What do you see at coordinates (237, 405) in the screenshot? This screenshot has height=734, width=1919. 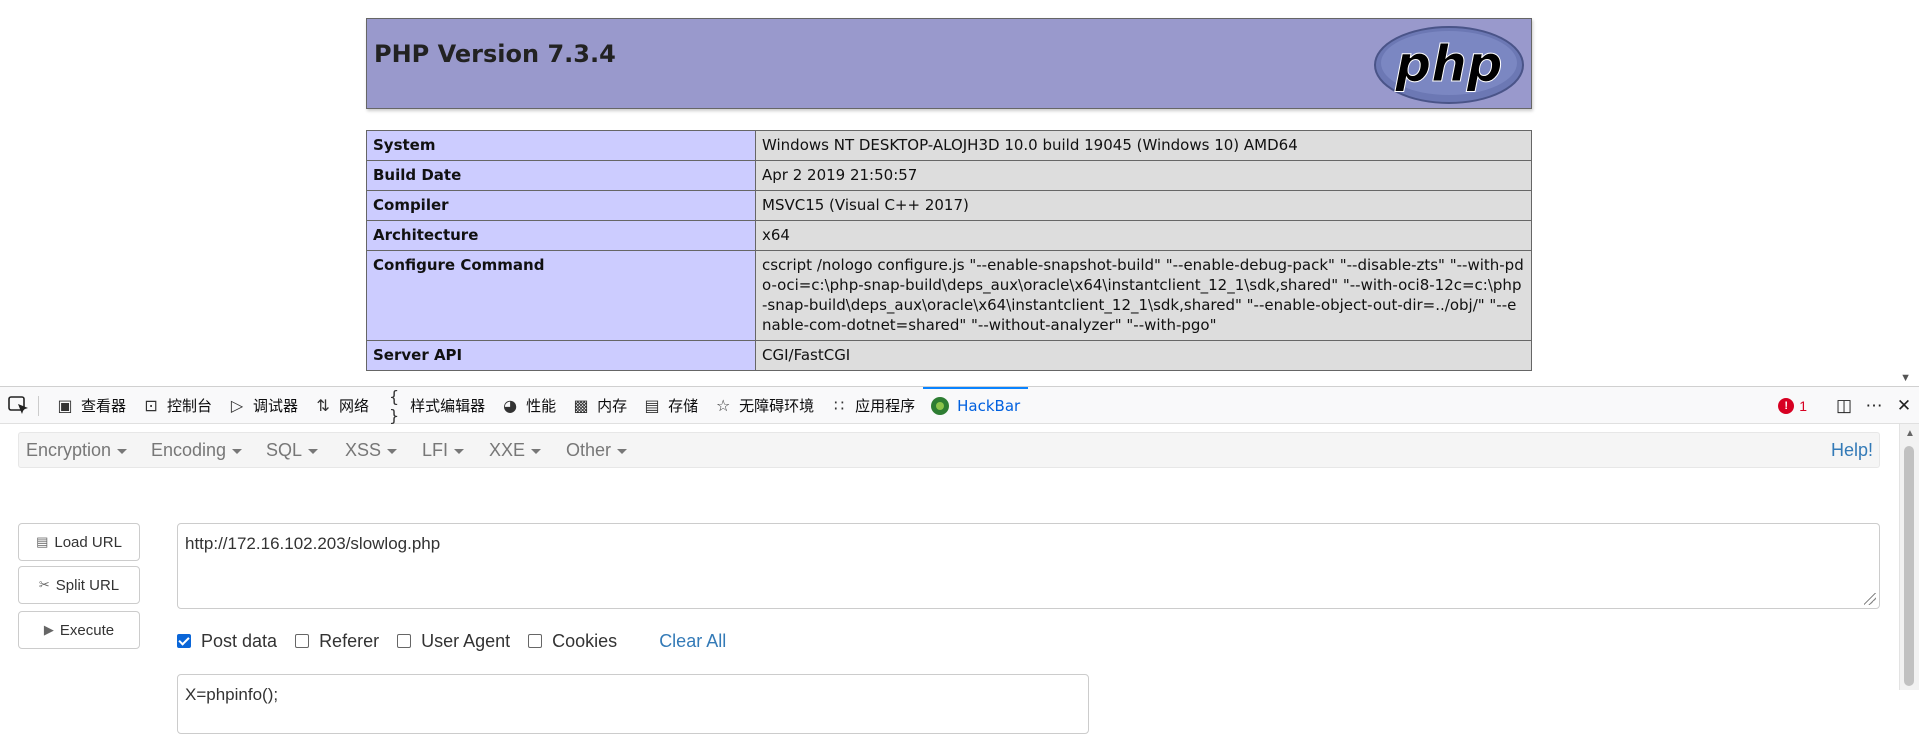 I see `debugger-icon: ▷` at bounding box center [237, 405].